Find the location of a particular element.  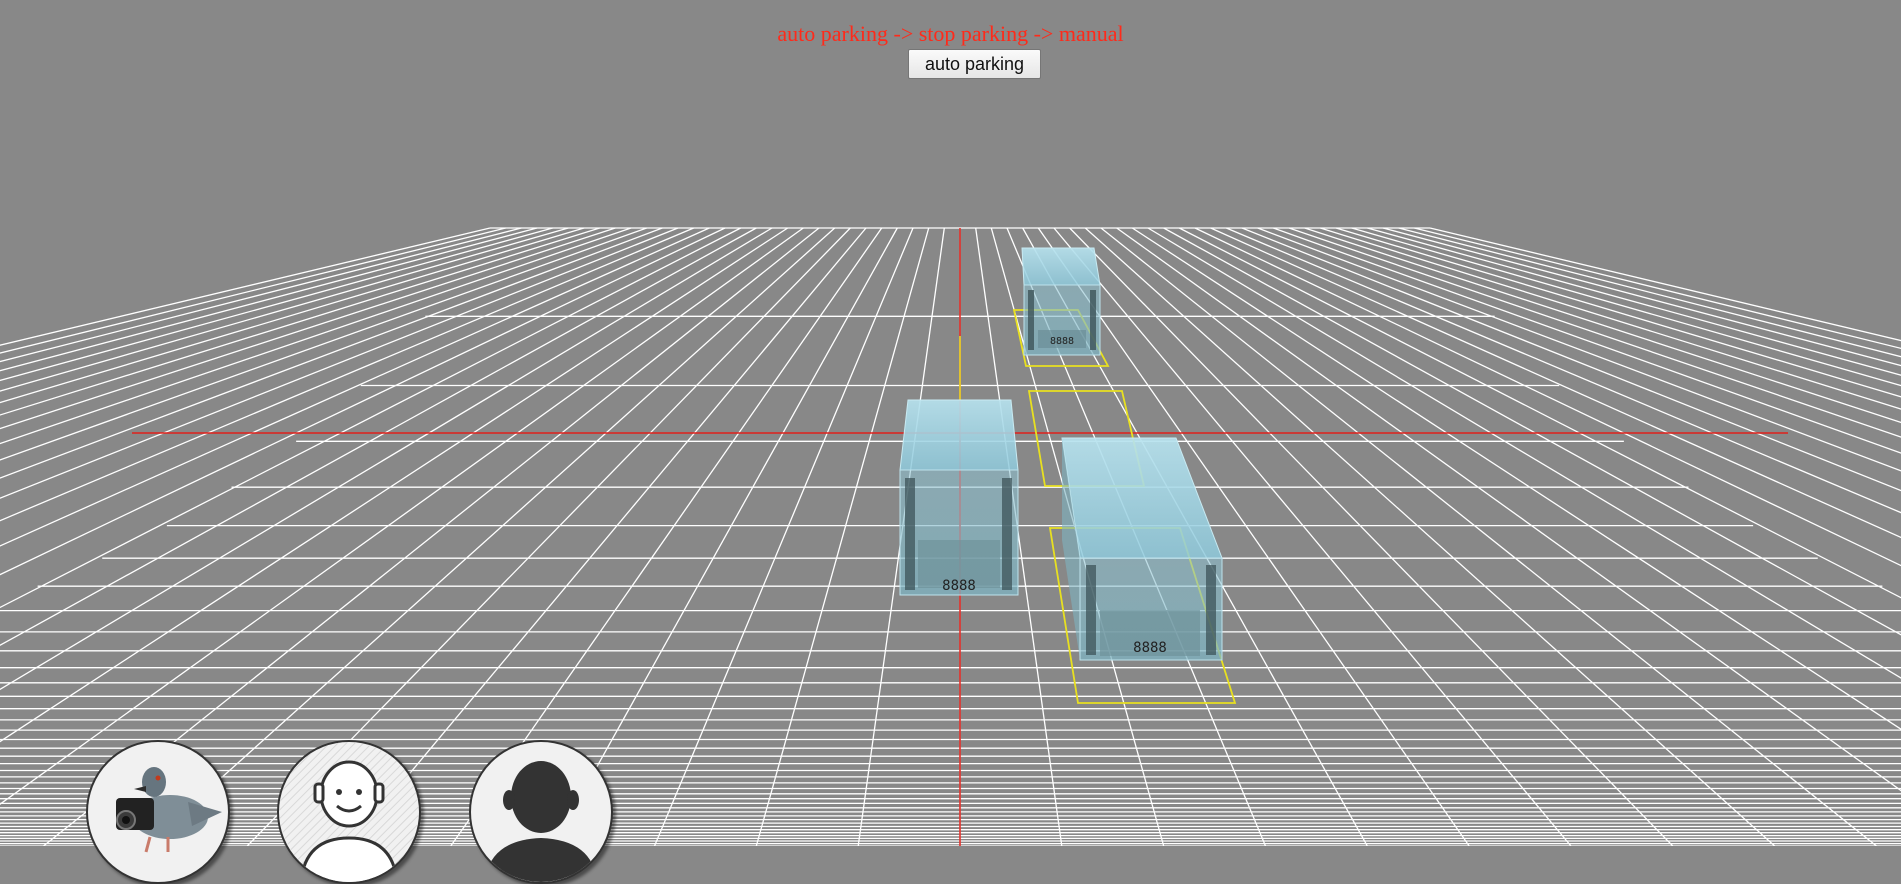

plate-far: 8888 is located at coordinates (1062, 341).